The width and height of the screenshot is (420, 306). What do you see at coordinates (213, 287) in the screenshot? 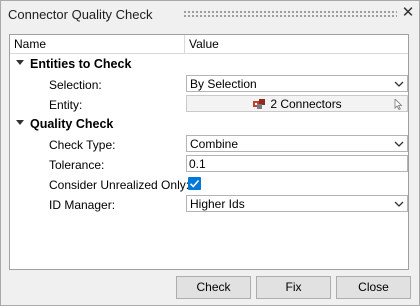
I see `check-button: Check` at bounding box center [213, 287].